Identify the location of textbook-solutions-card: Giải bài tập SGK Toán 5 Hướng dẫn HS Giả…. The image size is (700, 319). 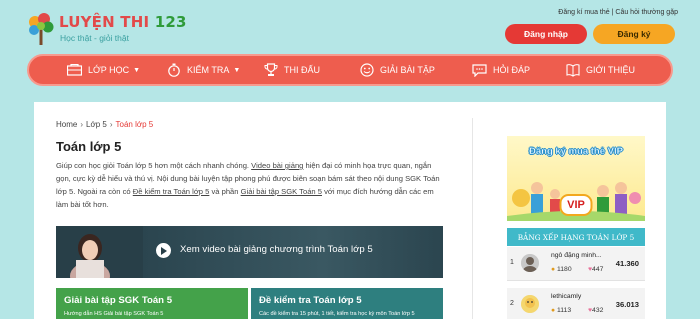
(152, 303).